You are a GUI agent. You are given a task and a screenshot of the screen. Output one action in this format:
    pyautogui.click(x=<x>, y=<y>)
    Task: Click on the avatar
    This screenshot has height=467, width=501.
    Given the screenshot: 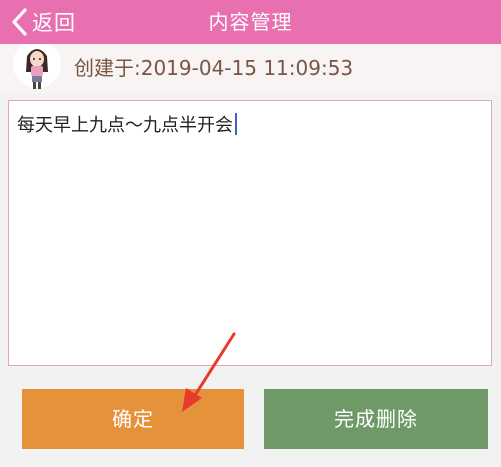 What is the action you would take?
    pyautogui.click(x=37, y=65)
    